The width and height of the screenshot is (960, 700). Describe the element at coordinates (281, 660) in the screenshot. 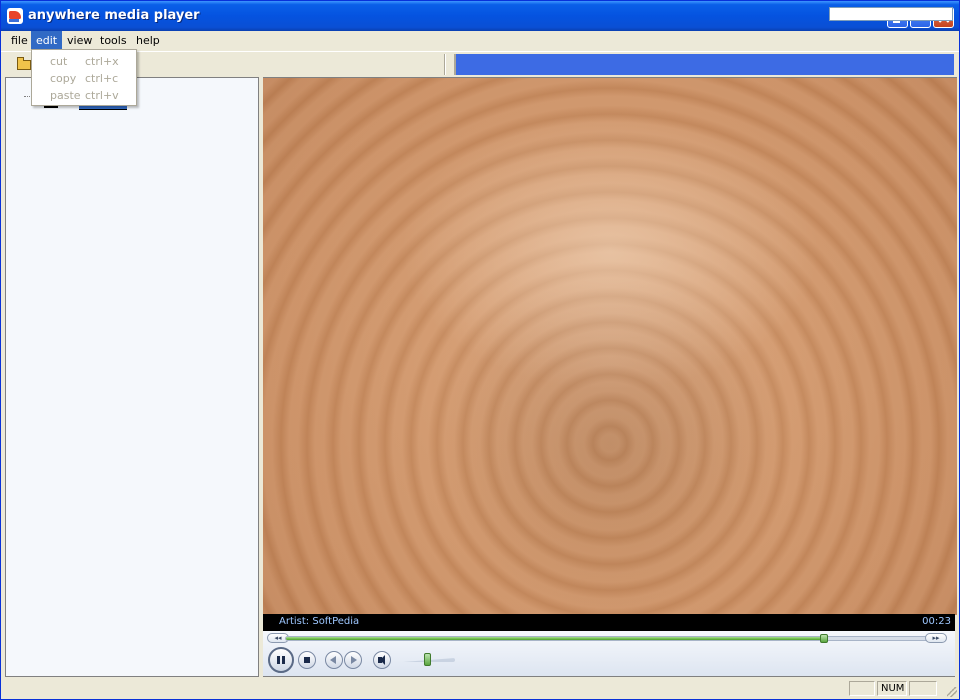

I see `pause-button` at that location.